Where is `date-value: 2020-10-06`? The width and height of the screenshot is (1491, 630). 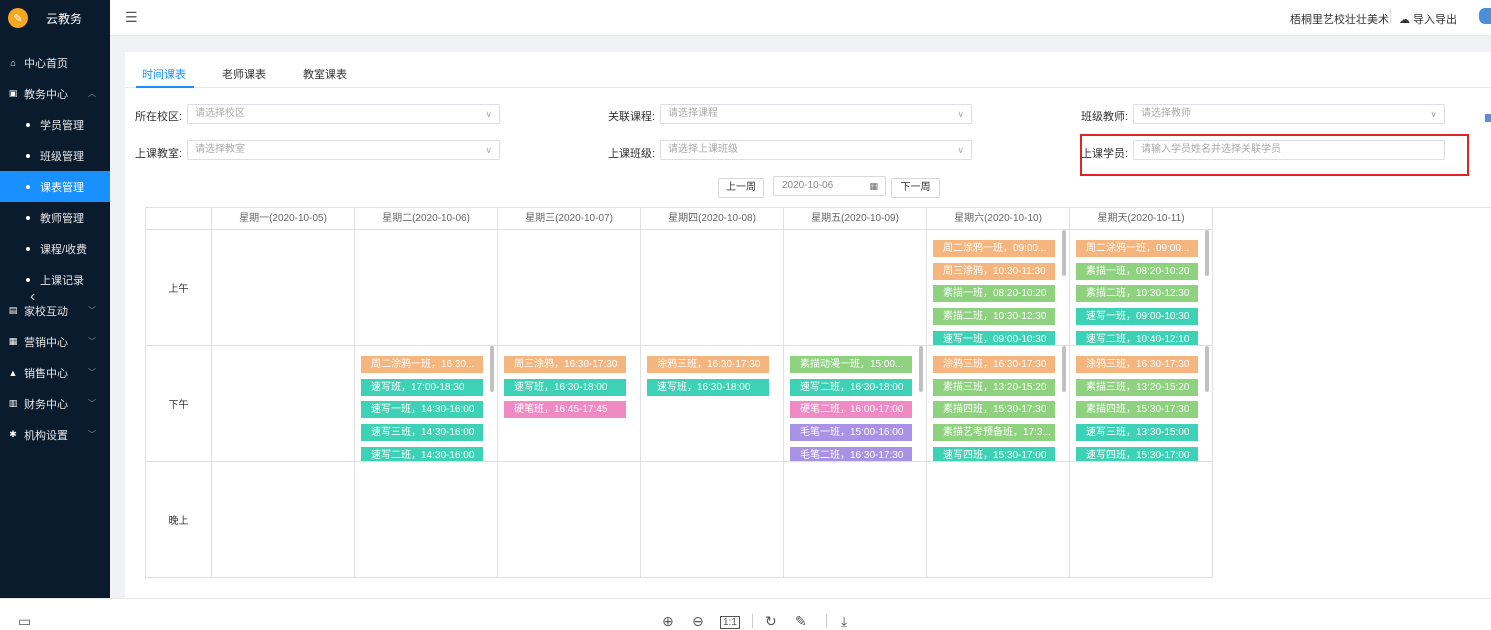
date-value: 2020-10-06 is located at coordinates (808, 185).